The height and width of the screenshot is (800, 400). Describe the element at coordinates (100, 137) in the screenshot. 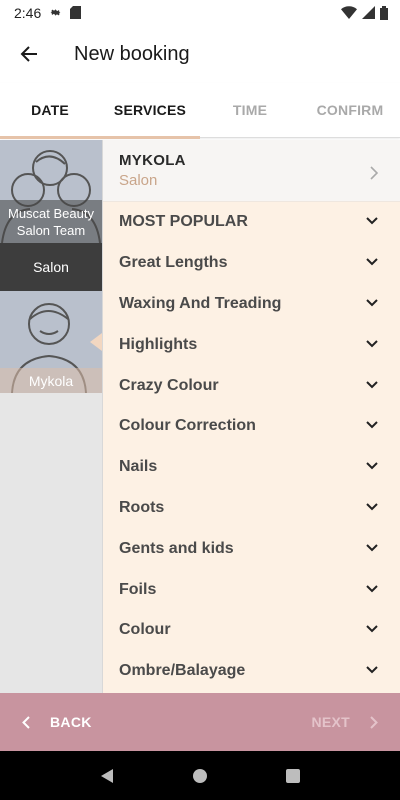

I see `tab-indicator` at that location.